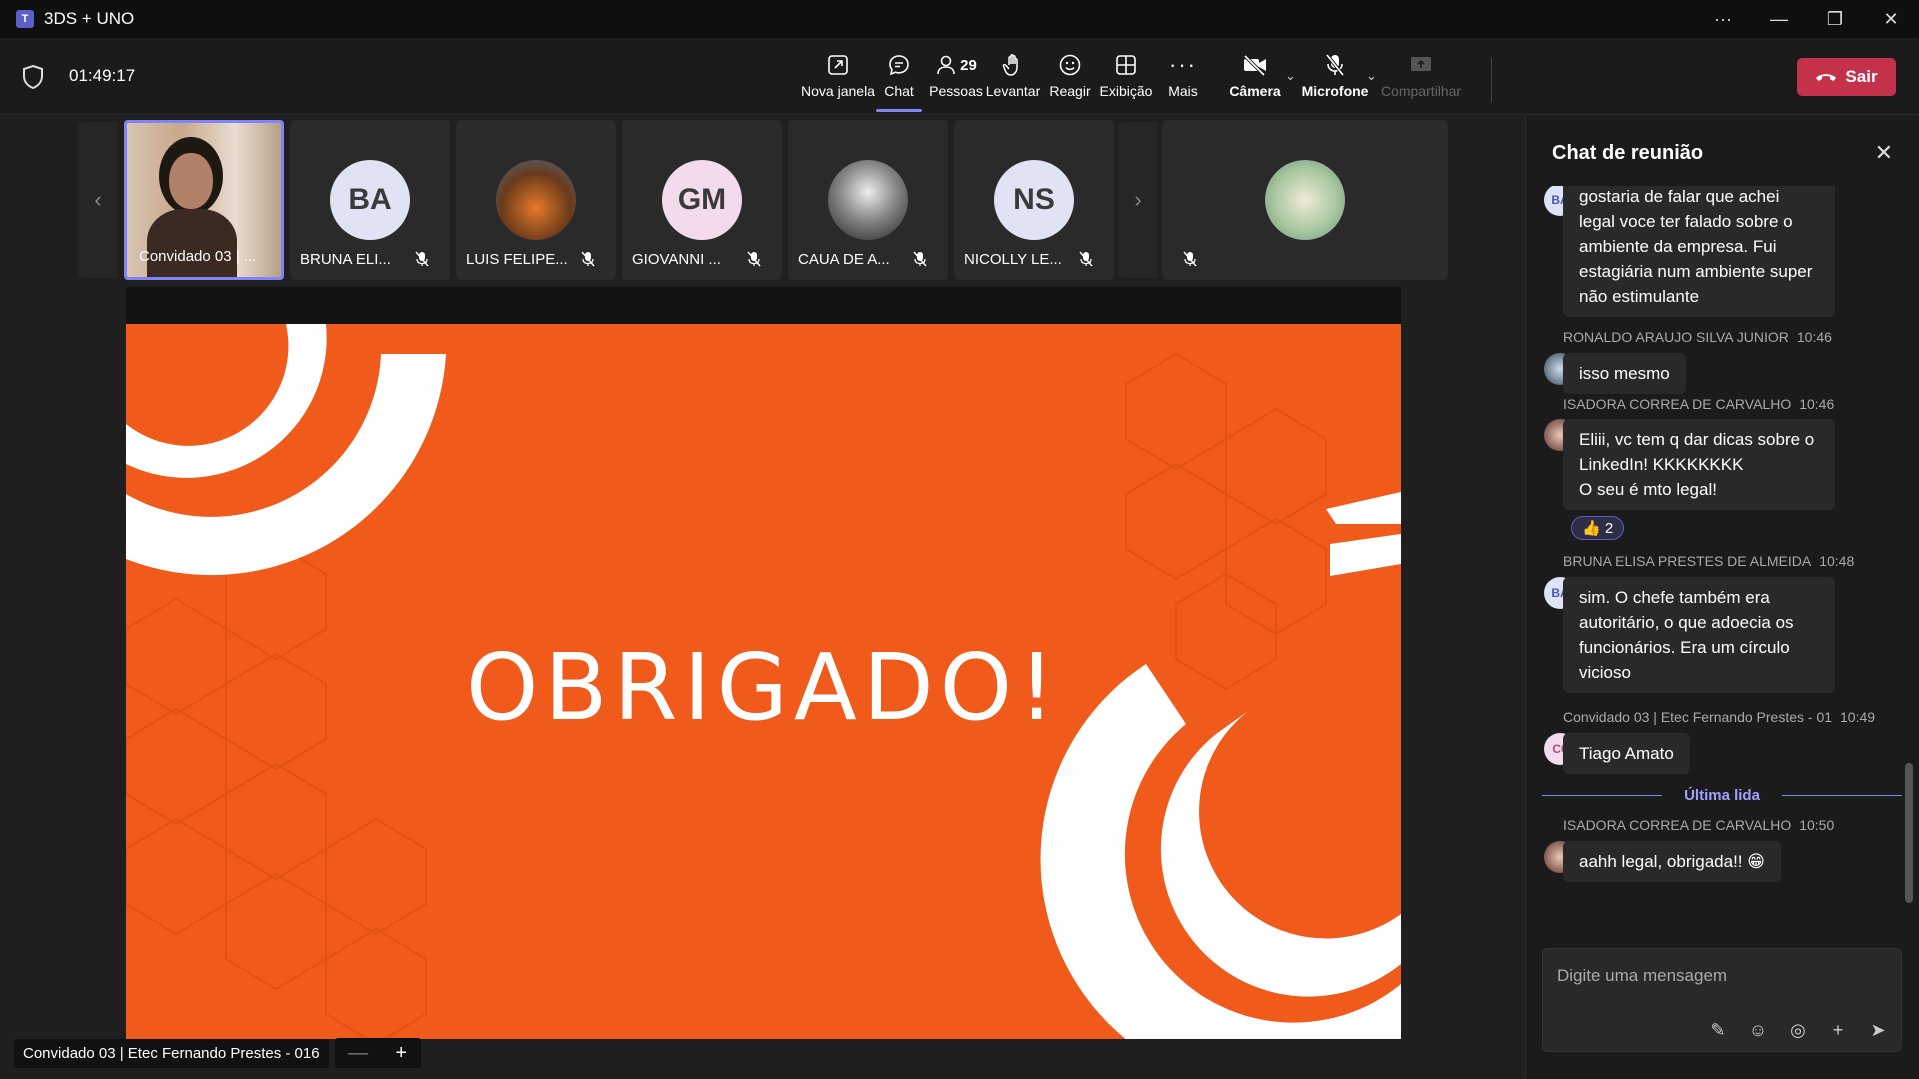  What do you see at coordinates (1626, 753) in the screenshot?
I see `message-bubble: Tiago Amato` at bounding box center [1626, 753].